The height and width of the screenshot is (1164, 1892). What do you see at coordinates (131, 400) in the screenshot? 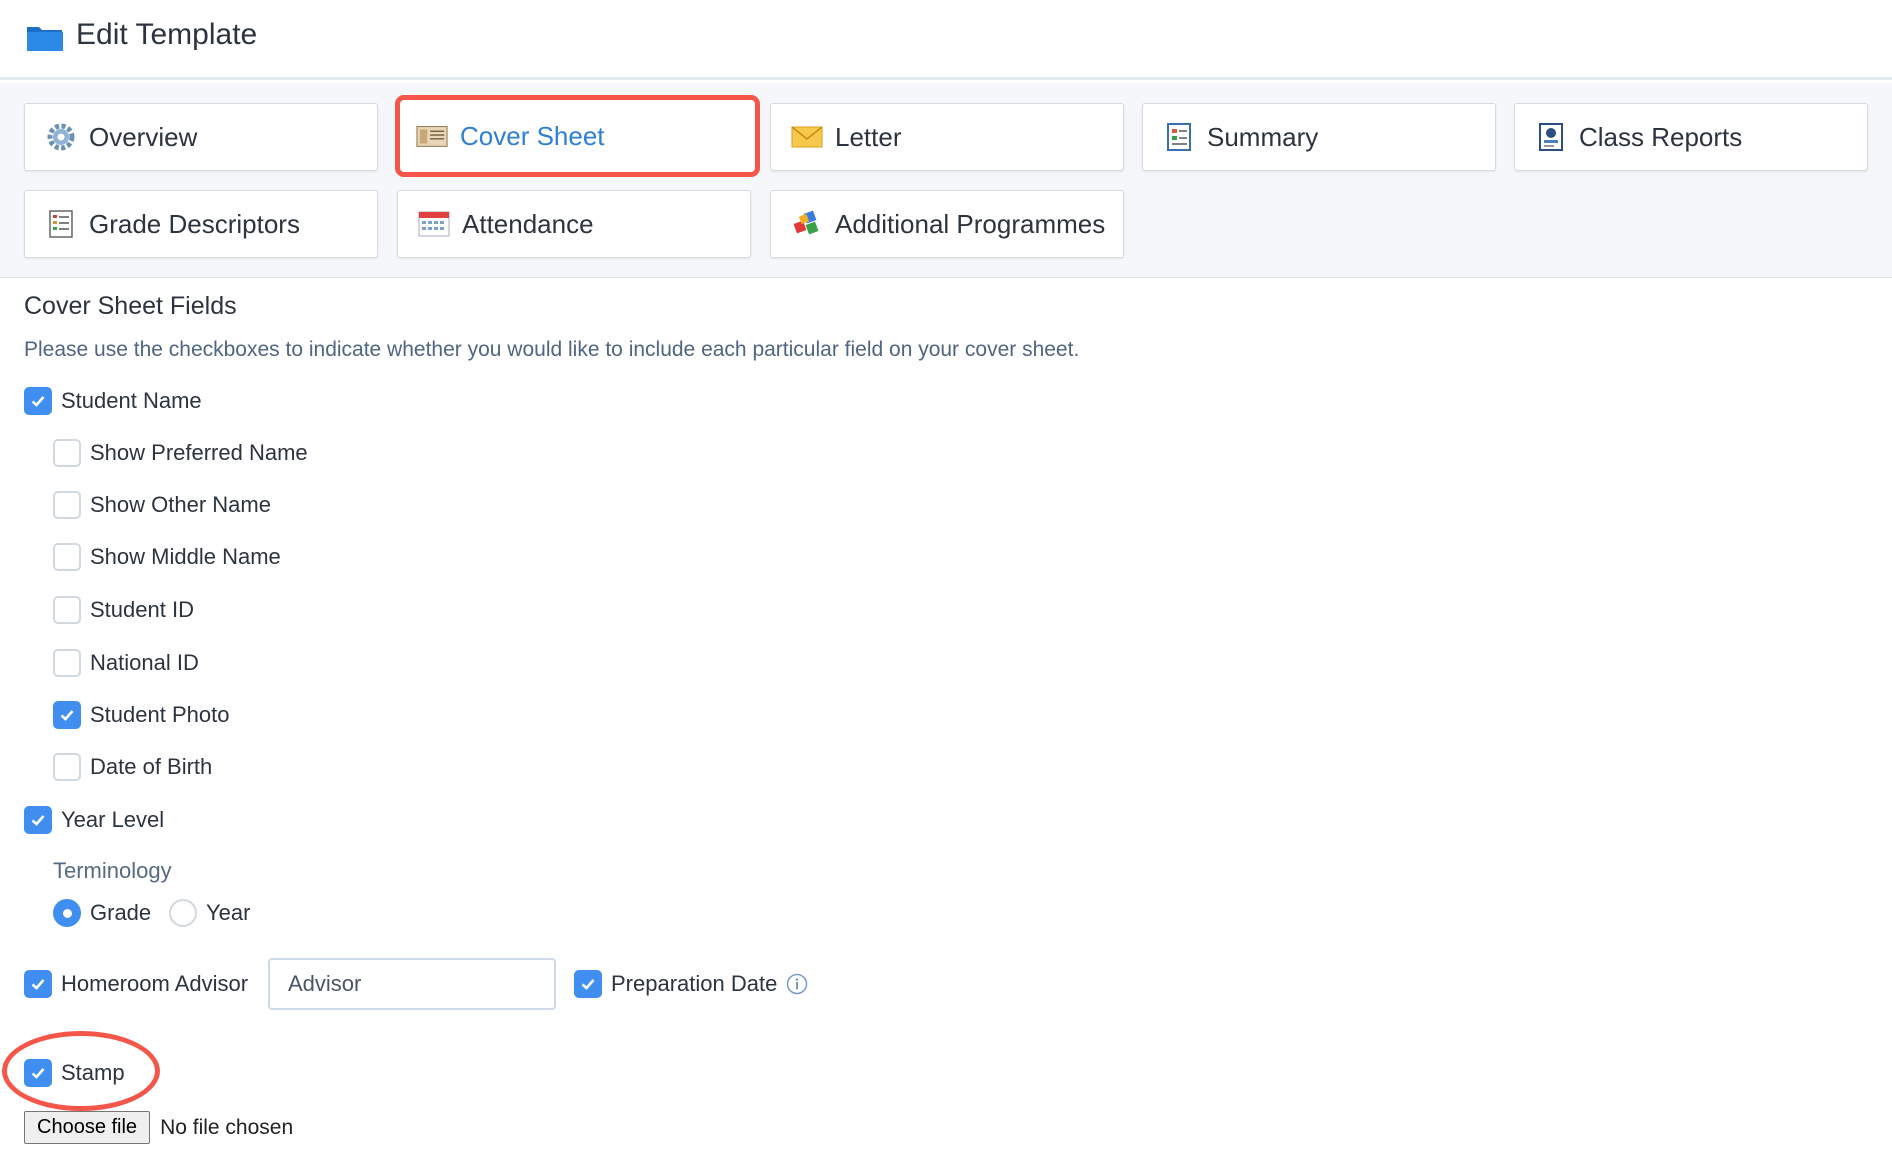
I see `field-label: Student Name` at bounding box center [131, 400].